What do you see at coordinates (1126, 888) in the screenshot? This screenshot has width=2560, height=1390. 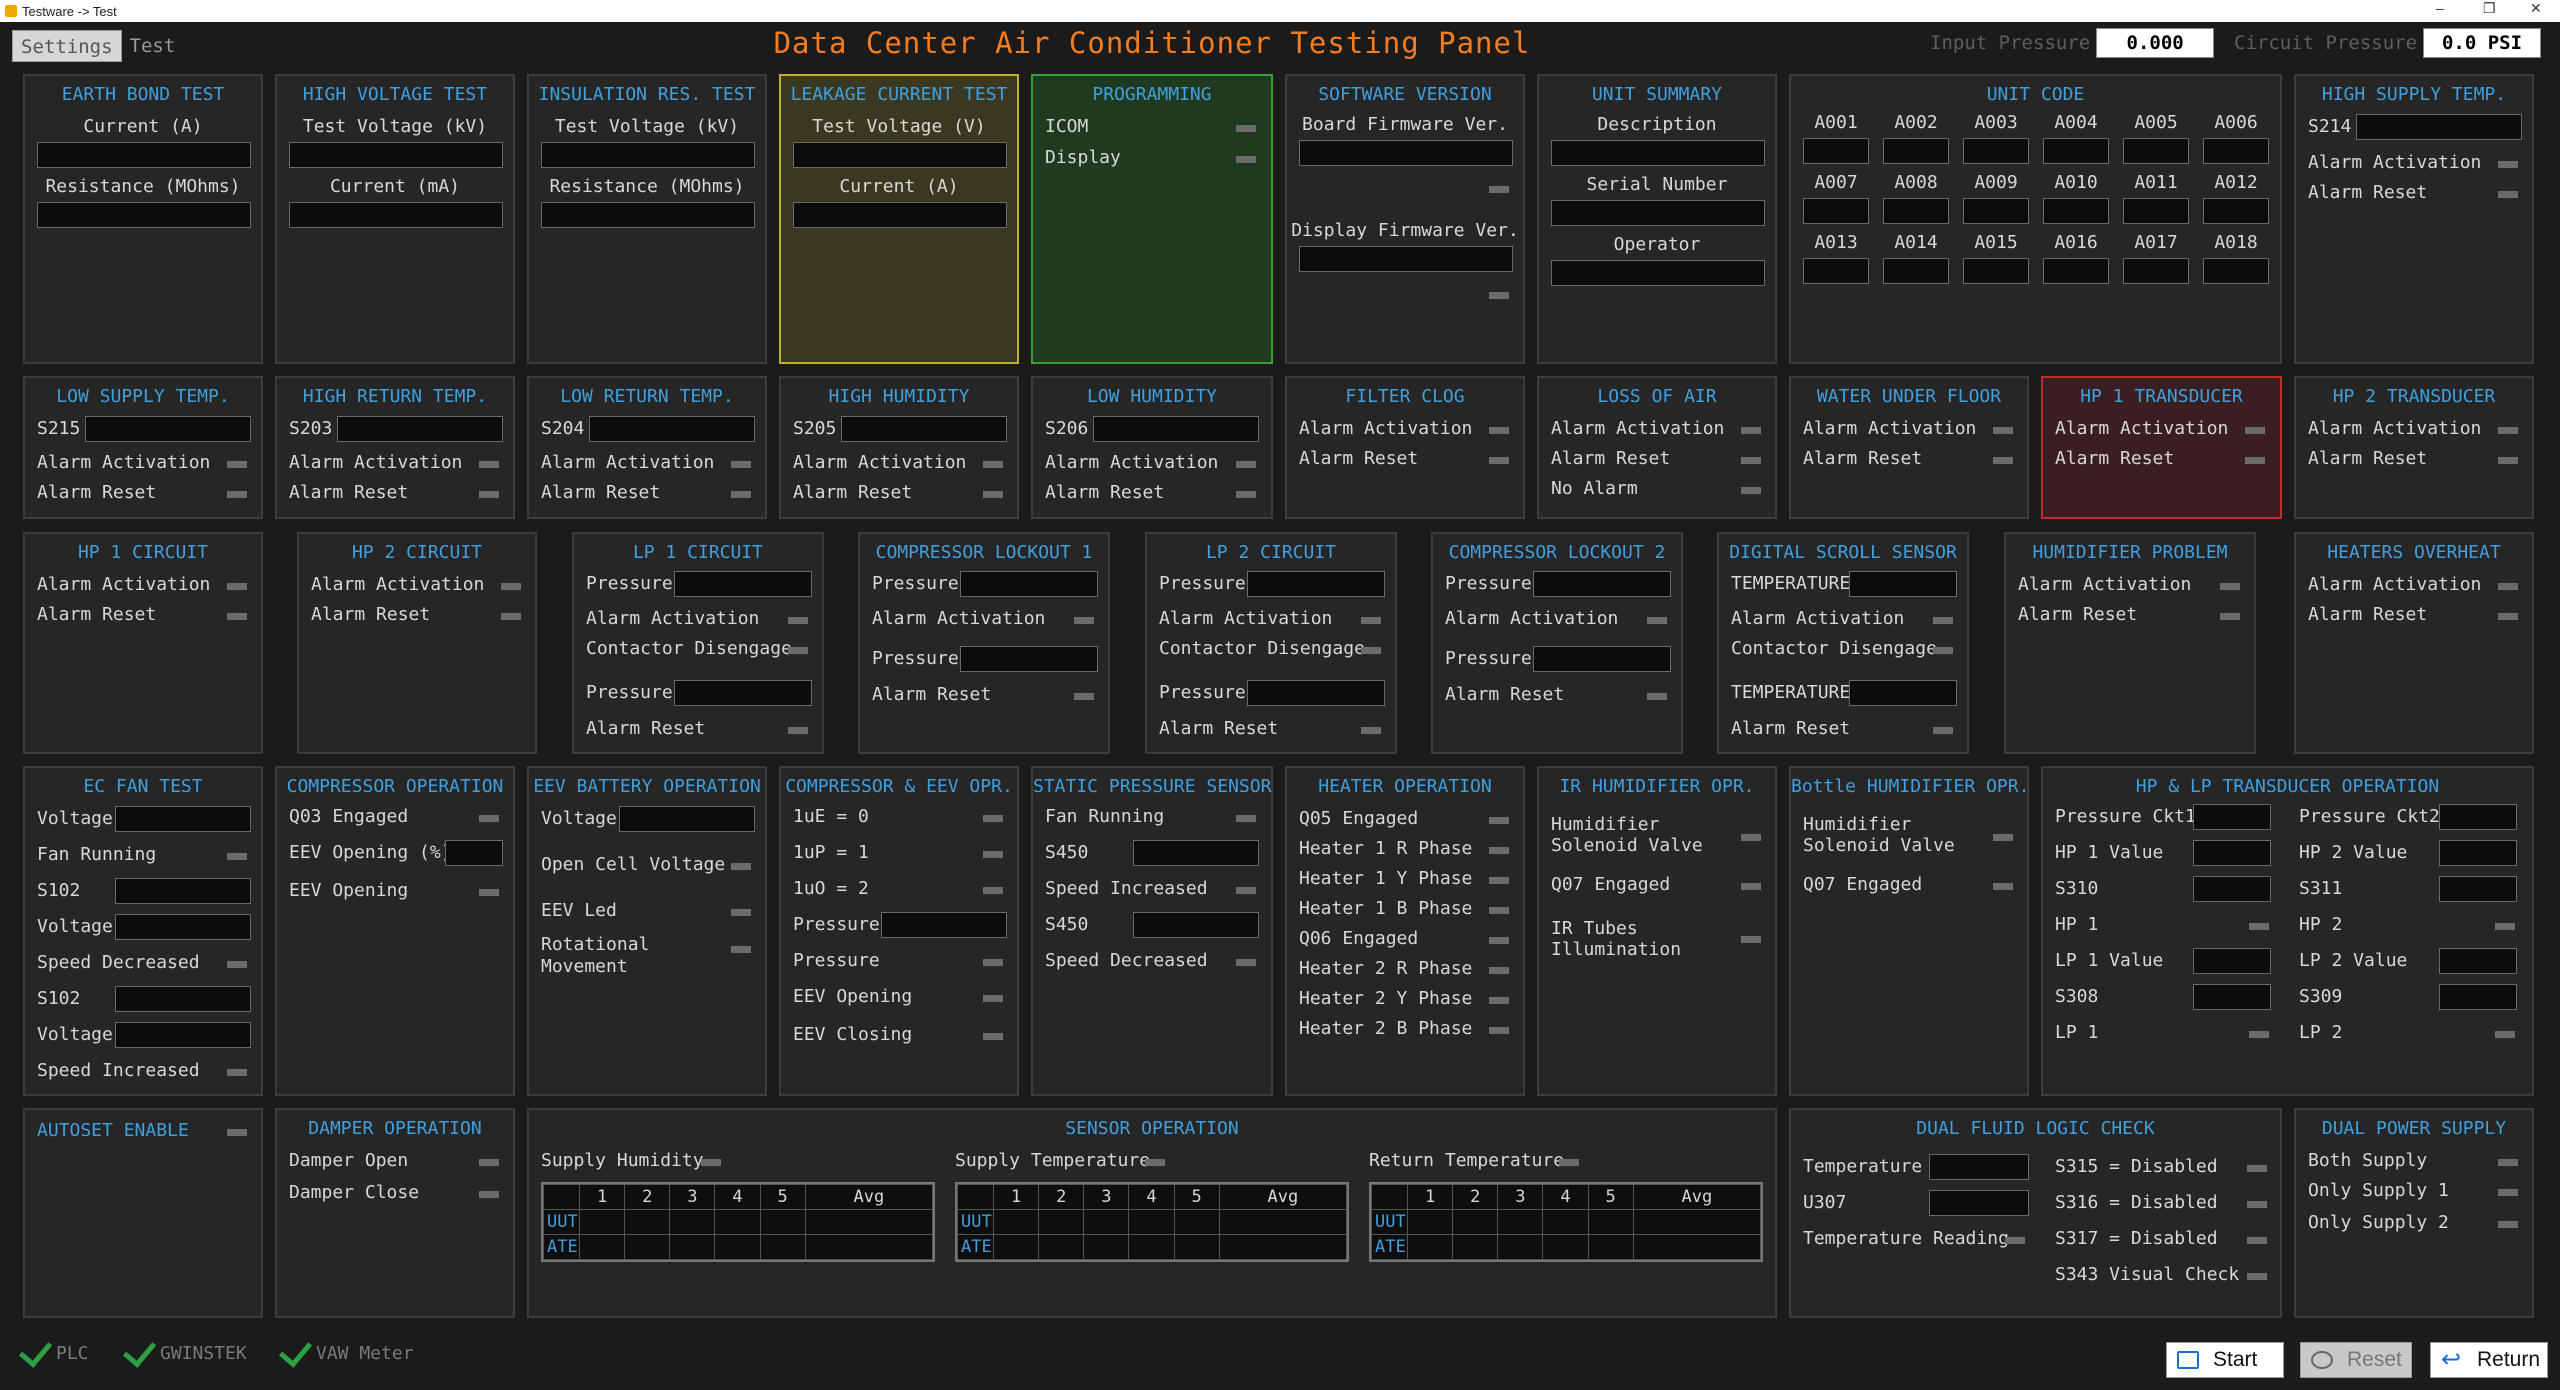 I see `speed-increased-label: Speed Increased` at bounding box center [1126, 888].